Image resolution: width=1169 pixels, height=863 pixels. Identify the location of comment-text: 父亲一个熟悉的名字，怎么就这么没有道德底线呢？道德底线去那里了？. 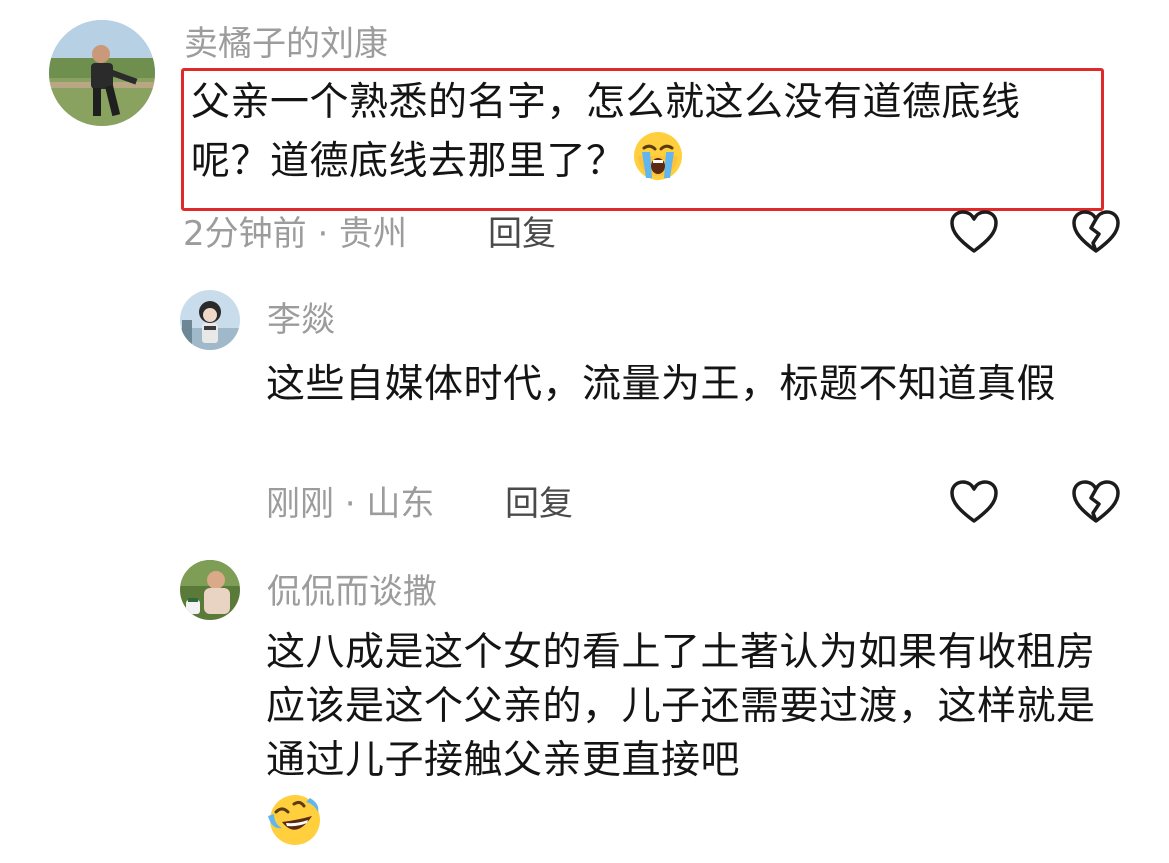
(641, 136).